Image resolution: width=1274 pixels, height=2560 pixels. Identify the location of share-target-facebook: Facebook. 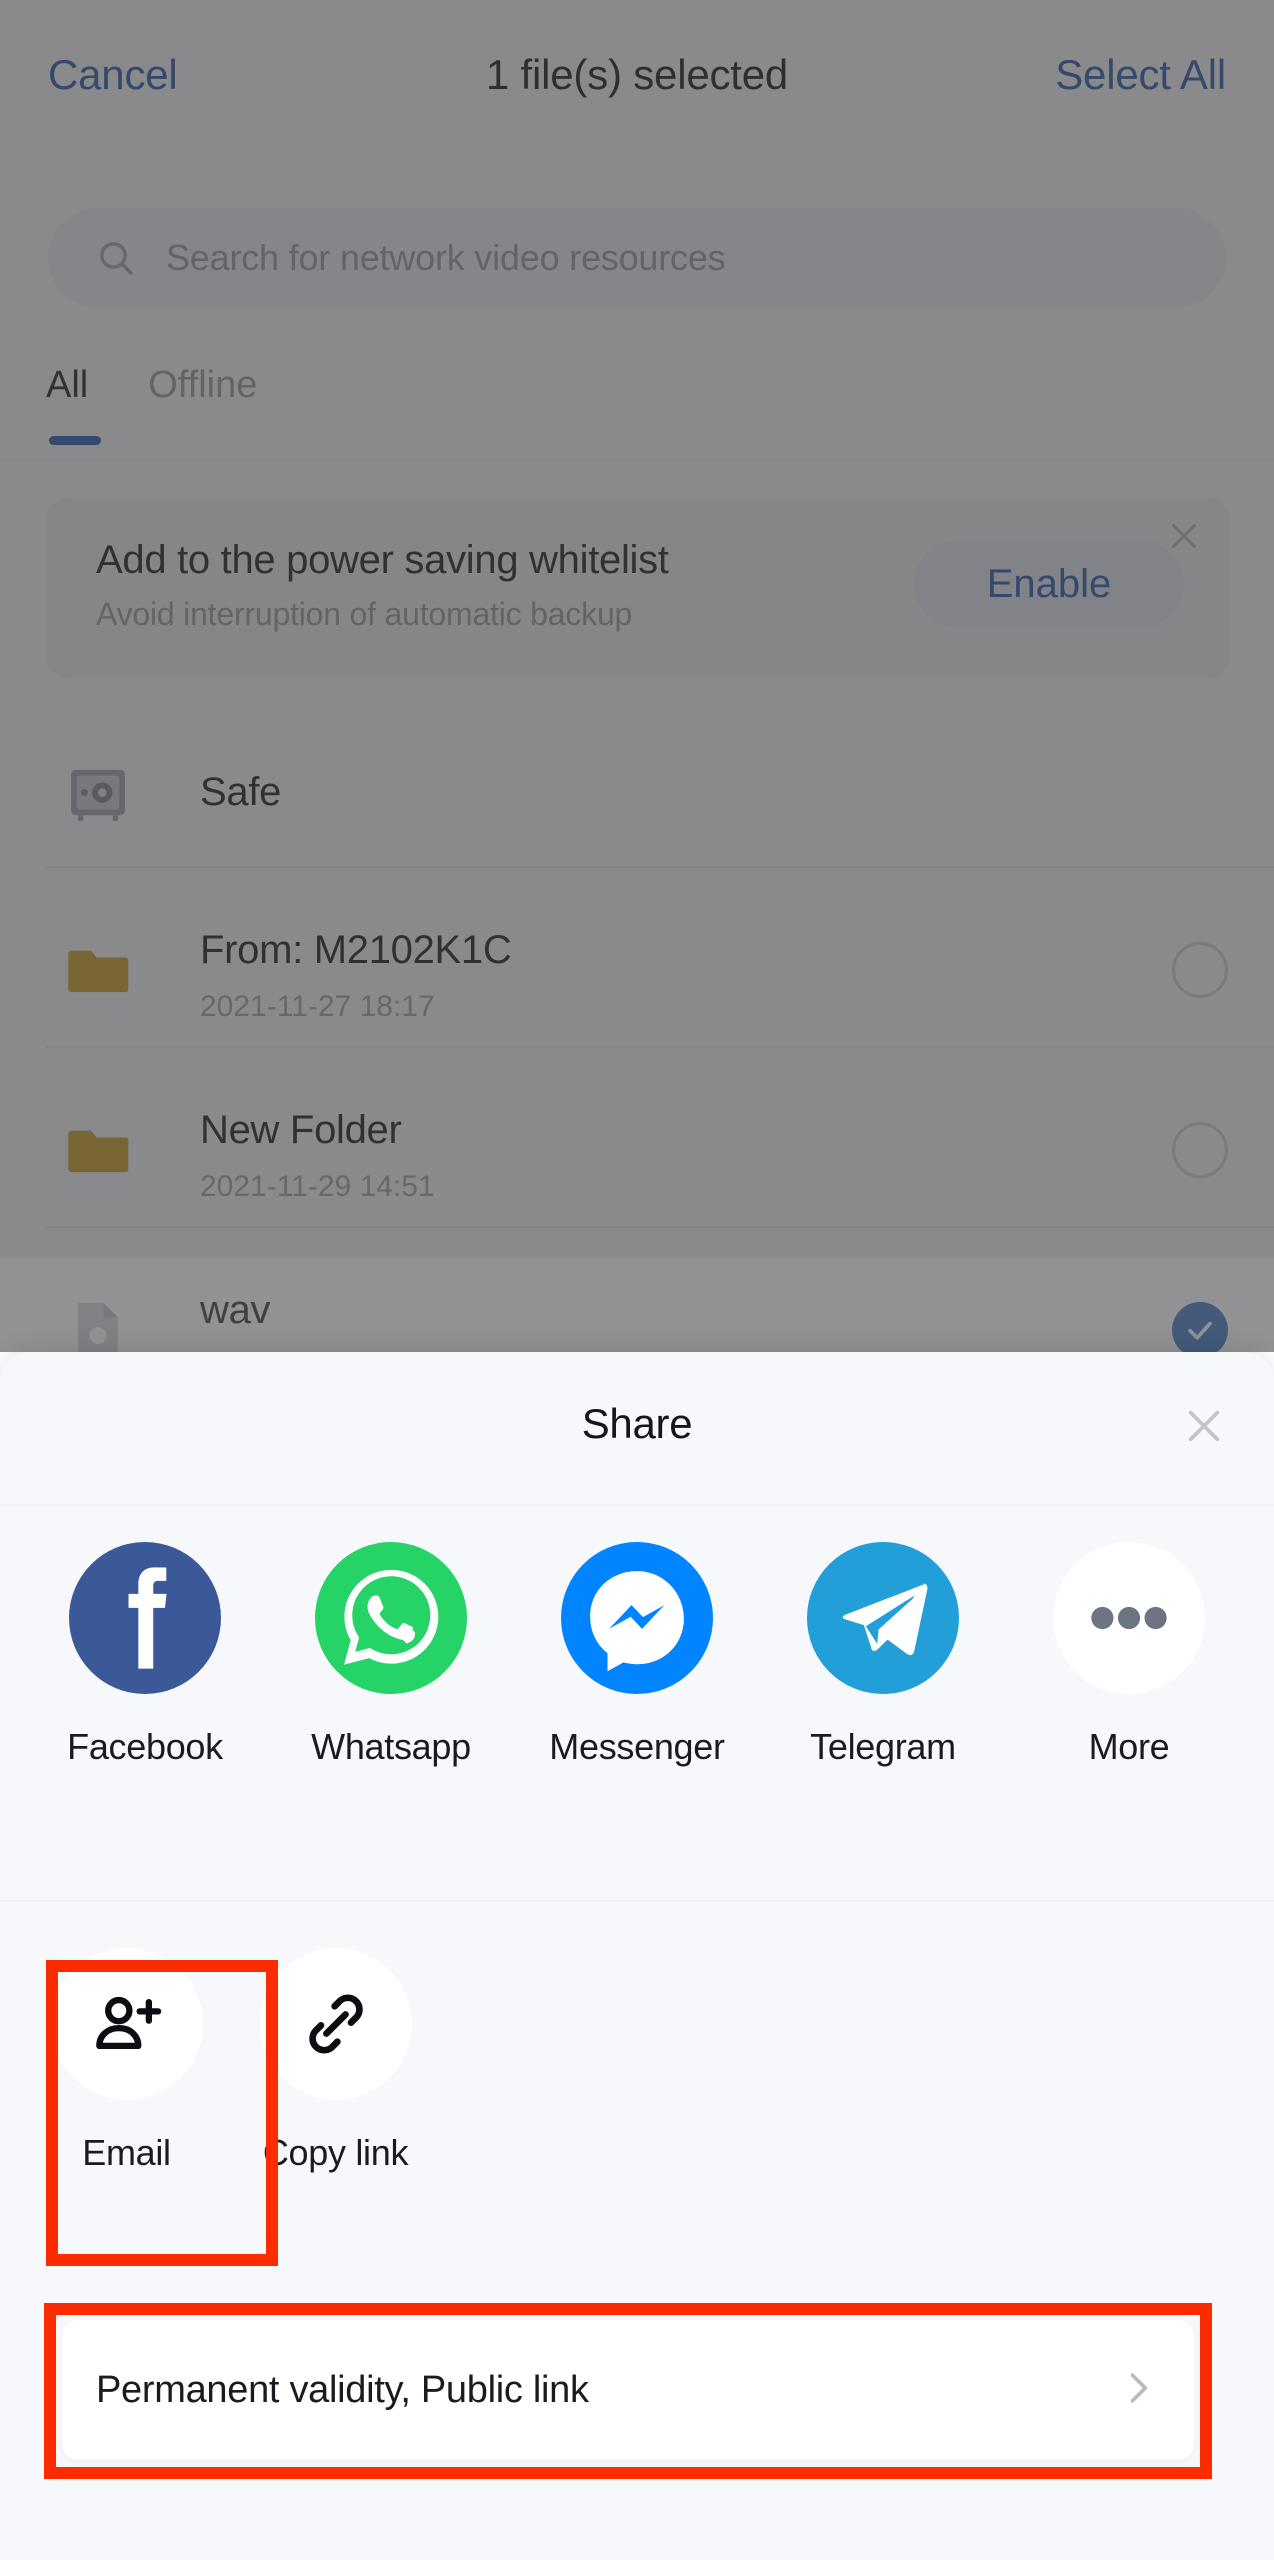
(145, 1655).